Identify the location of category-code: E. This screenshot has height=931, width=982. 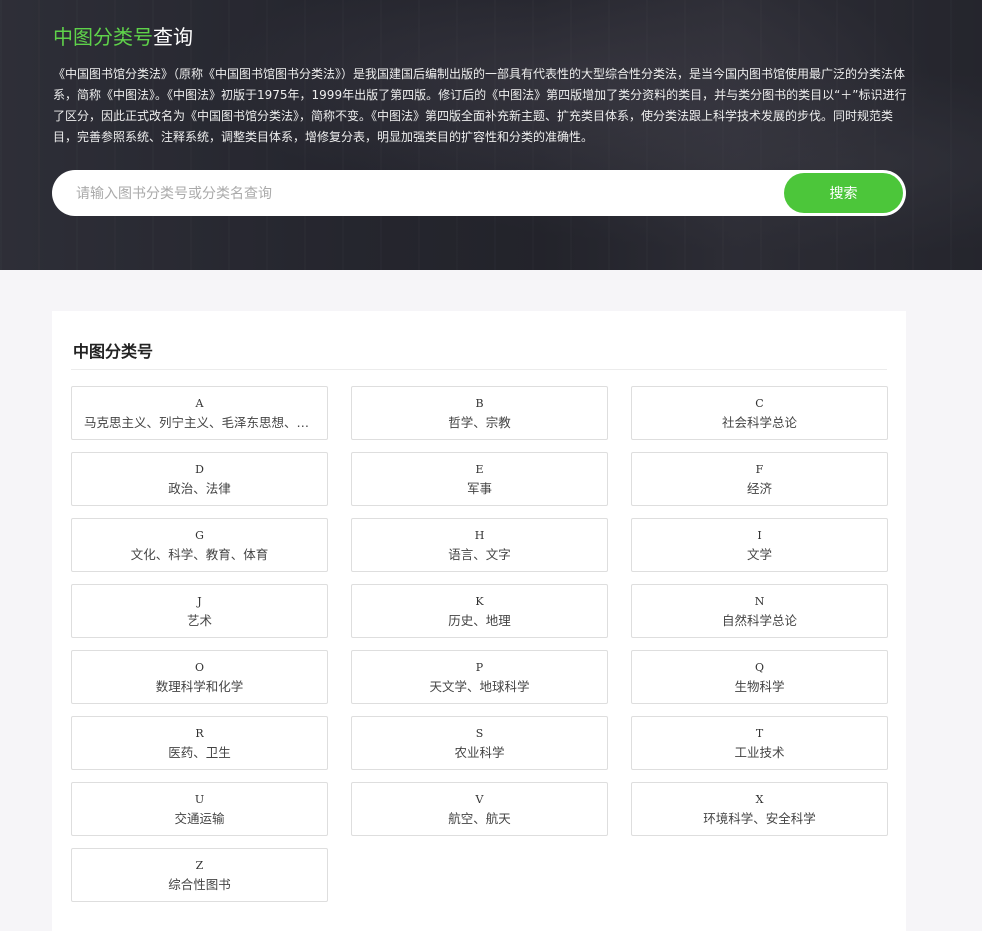
(479, 469).